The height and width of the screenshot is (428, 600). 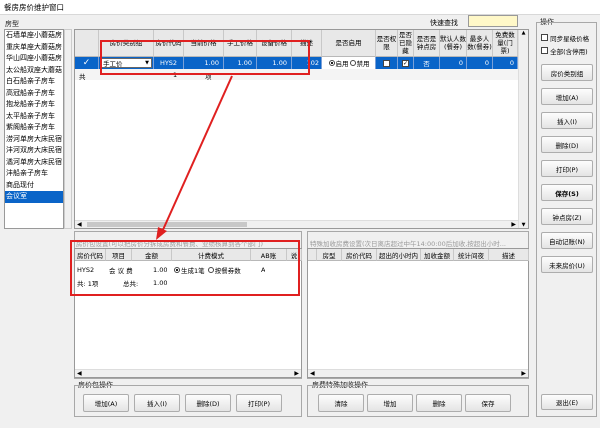 What do you see at coordinates (194, 157) in the screenshot?
I see `annotation-arrow` at bounding box center [194, 157].